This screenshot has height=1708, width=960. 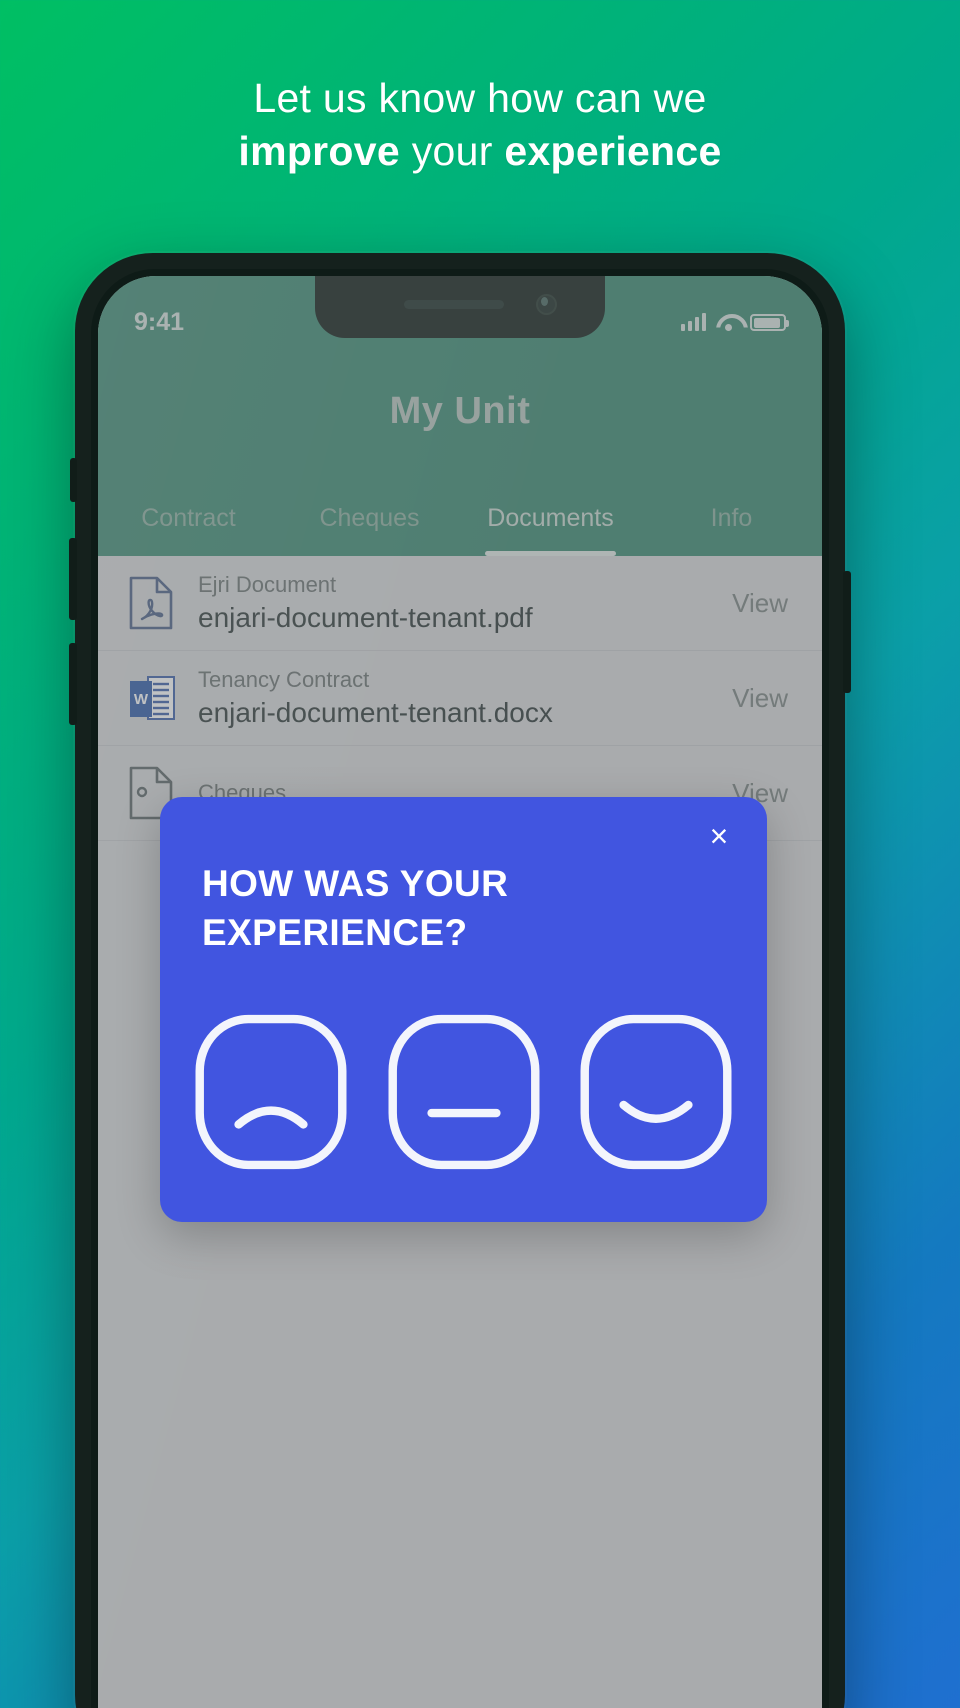 I want to click on promo-headline-line2: improve your experience, so click(x=480, y=151).